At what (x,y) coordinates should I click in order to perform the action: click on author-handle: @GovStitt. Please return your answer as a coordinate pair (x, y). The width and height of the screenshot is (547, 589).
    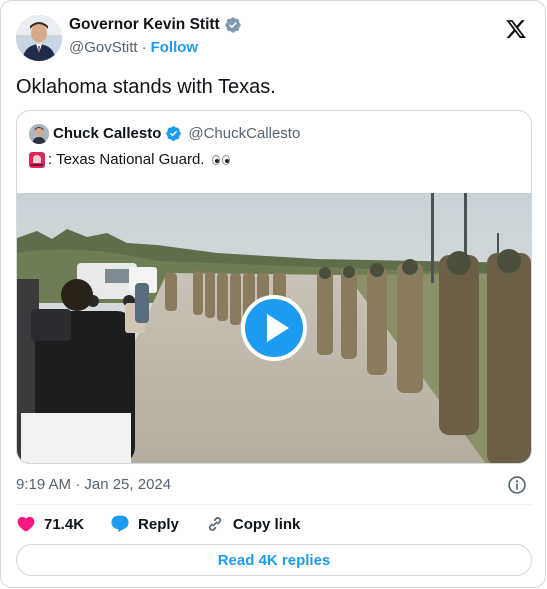
    Looking at the image, I should click on (103, 47).